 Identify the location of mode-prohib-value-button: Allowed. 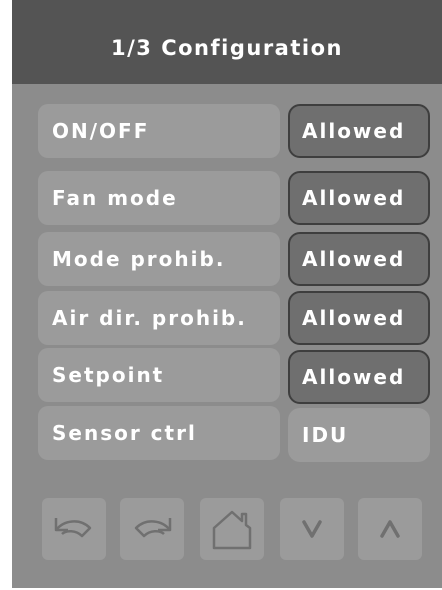
(359, 259).